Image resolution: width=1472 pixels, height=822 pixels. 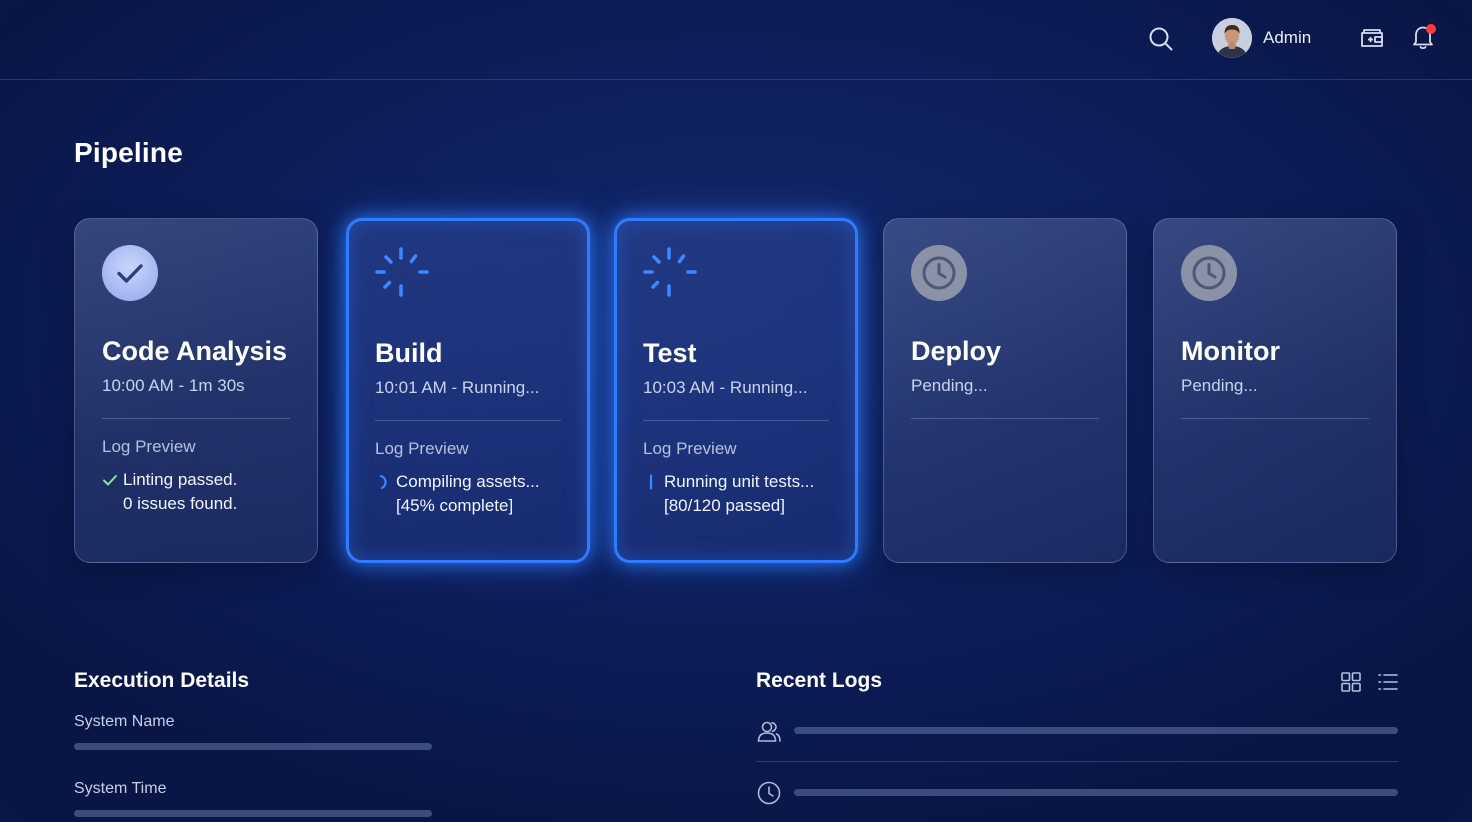 I want to click on log-line: [80/120 passed], so click(x=724, y=505).